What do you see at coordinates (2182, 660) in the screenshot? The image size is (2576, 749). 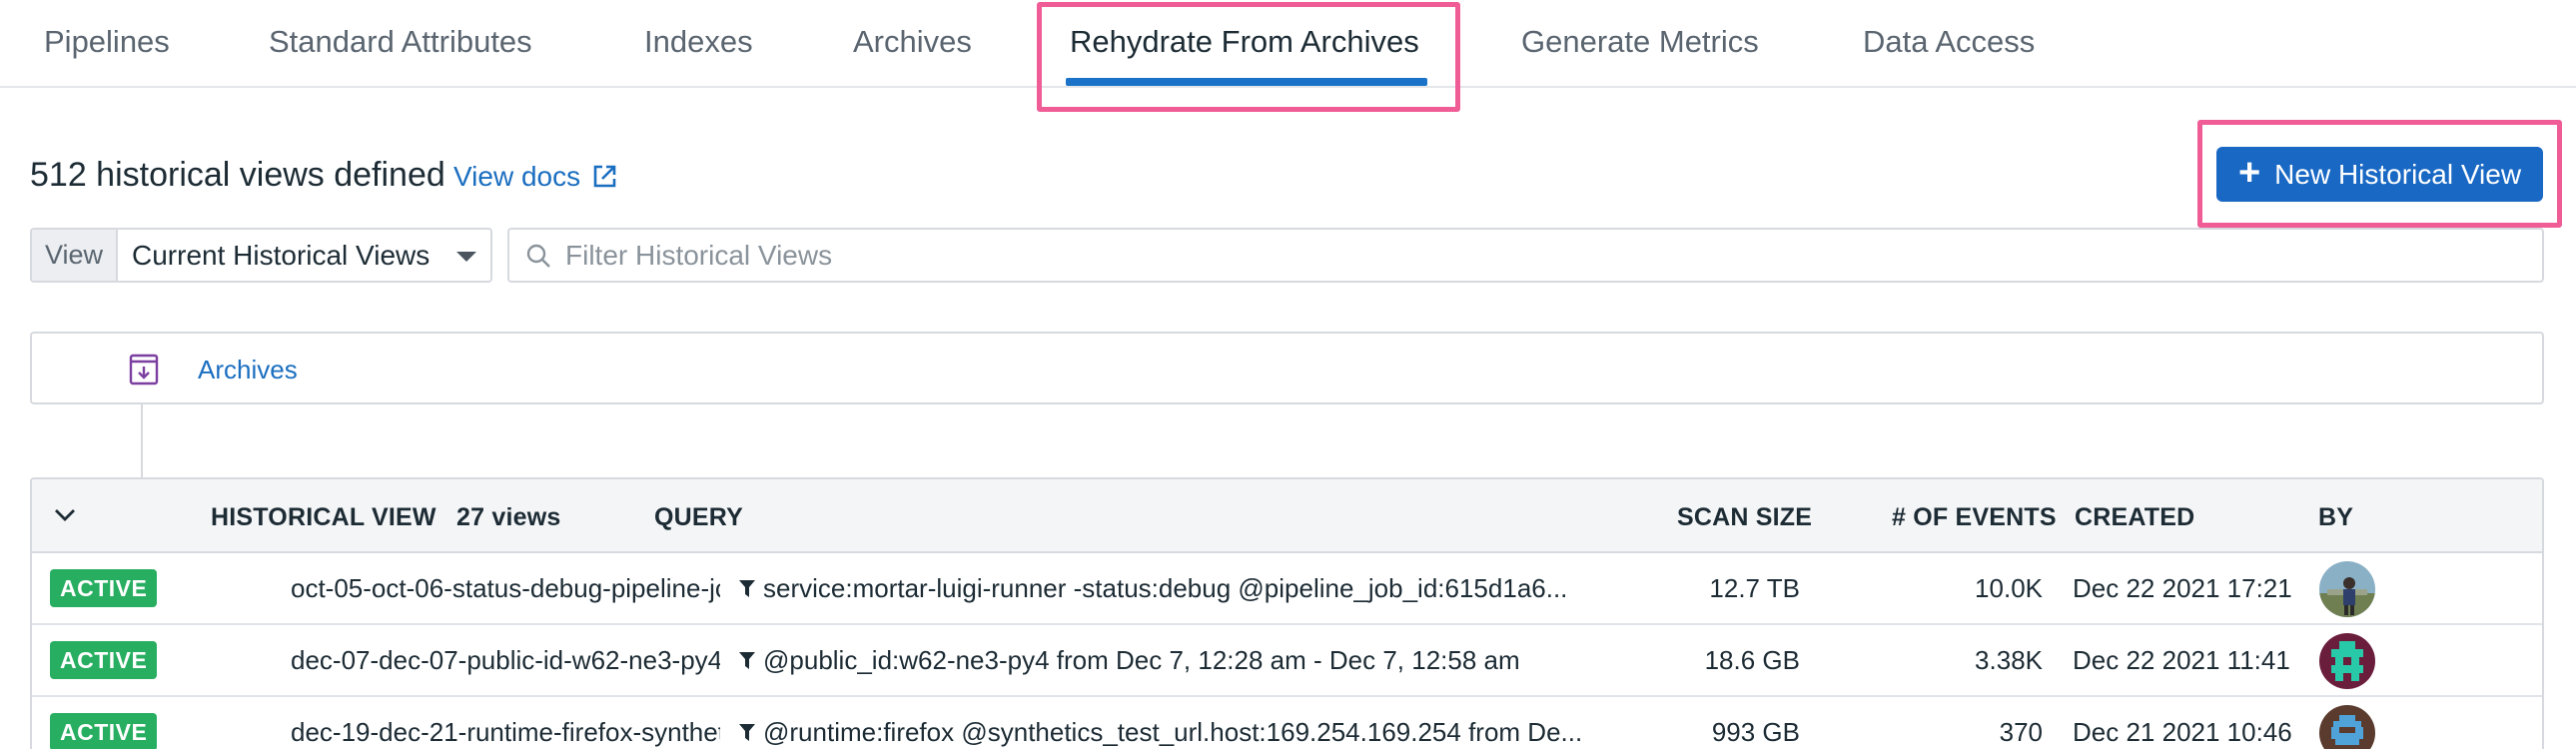 I see `created-date: Dec 22 2021 11:41` at bounding box center [2182, 660].